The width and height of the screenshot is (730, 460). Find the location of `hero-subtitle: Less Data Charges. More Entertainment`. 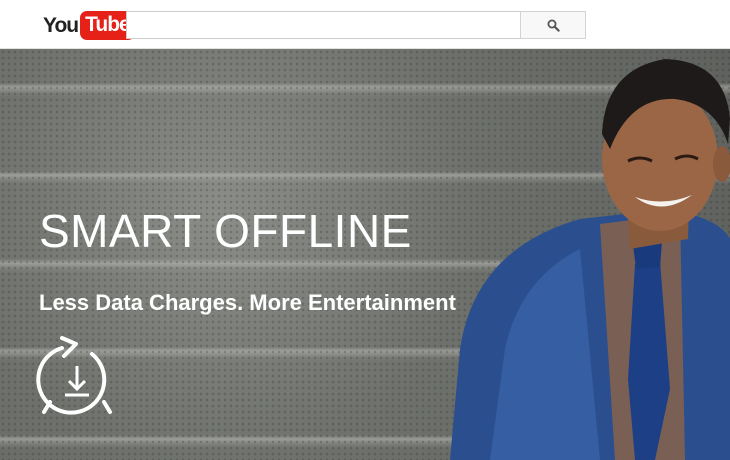

hero-subtitle: Less Data Charges. More Entertainment is located at coordinates (247, 302).